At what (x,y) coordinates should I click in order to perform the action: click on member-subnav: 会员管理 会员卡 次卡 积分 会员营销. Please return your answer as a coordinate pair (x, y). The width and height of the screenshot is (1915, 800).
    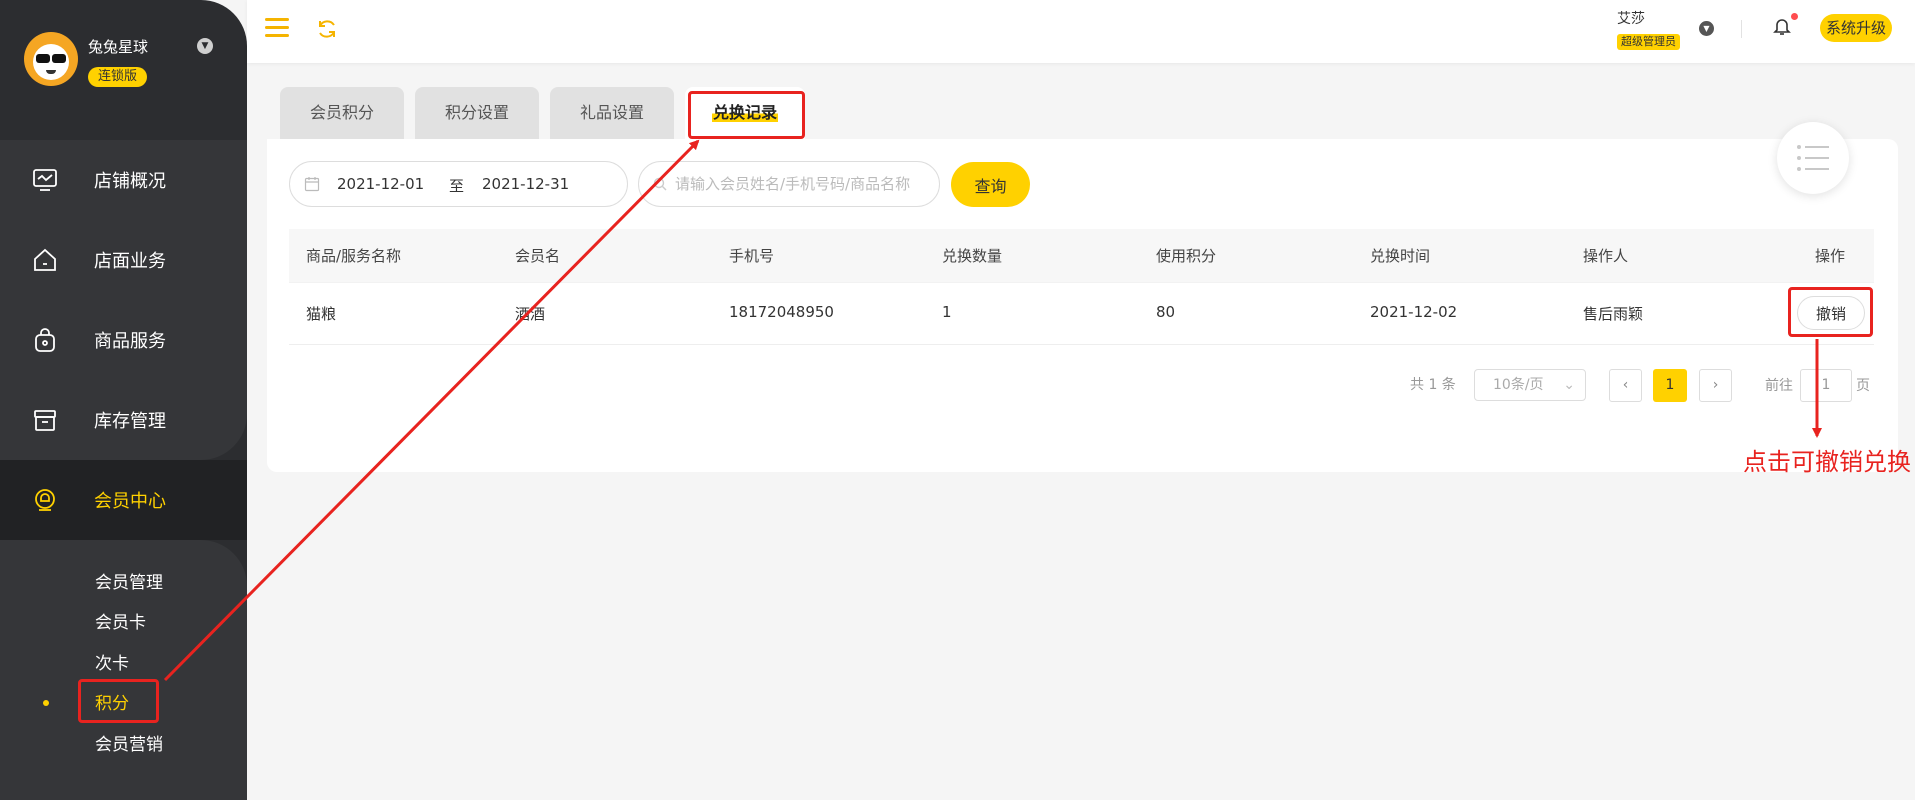
    Looking at the image, I should click on (123, 661).